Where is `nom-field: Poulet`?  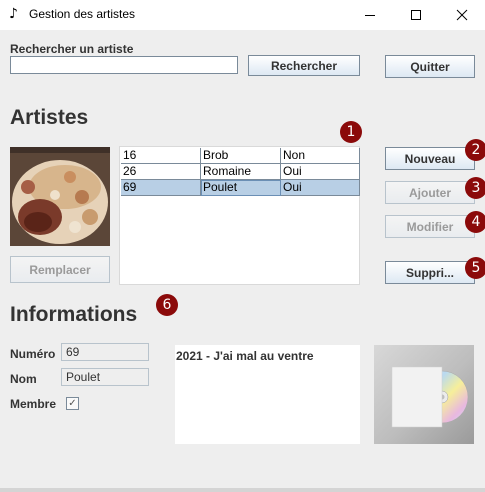
nom-field: Poulet is located at coordinates (105, 377).